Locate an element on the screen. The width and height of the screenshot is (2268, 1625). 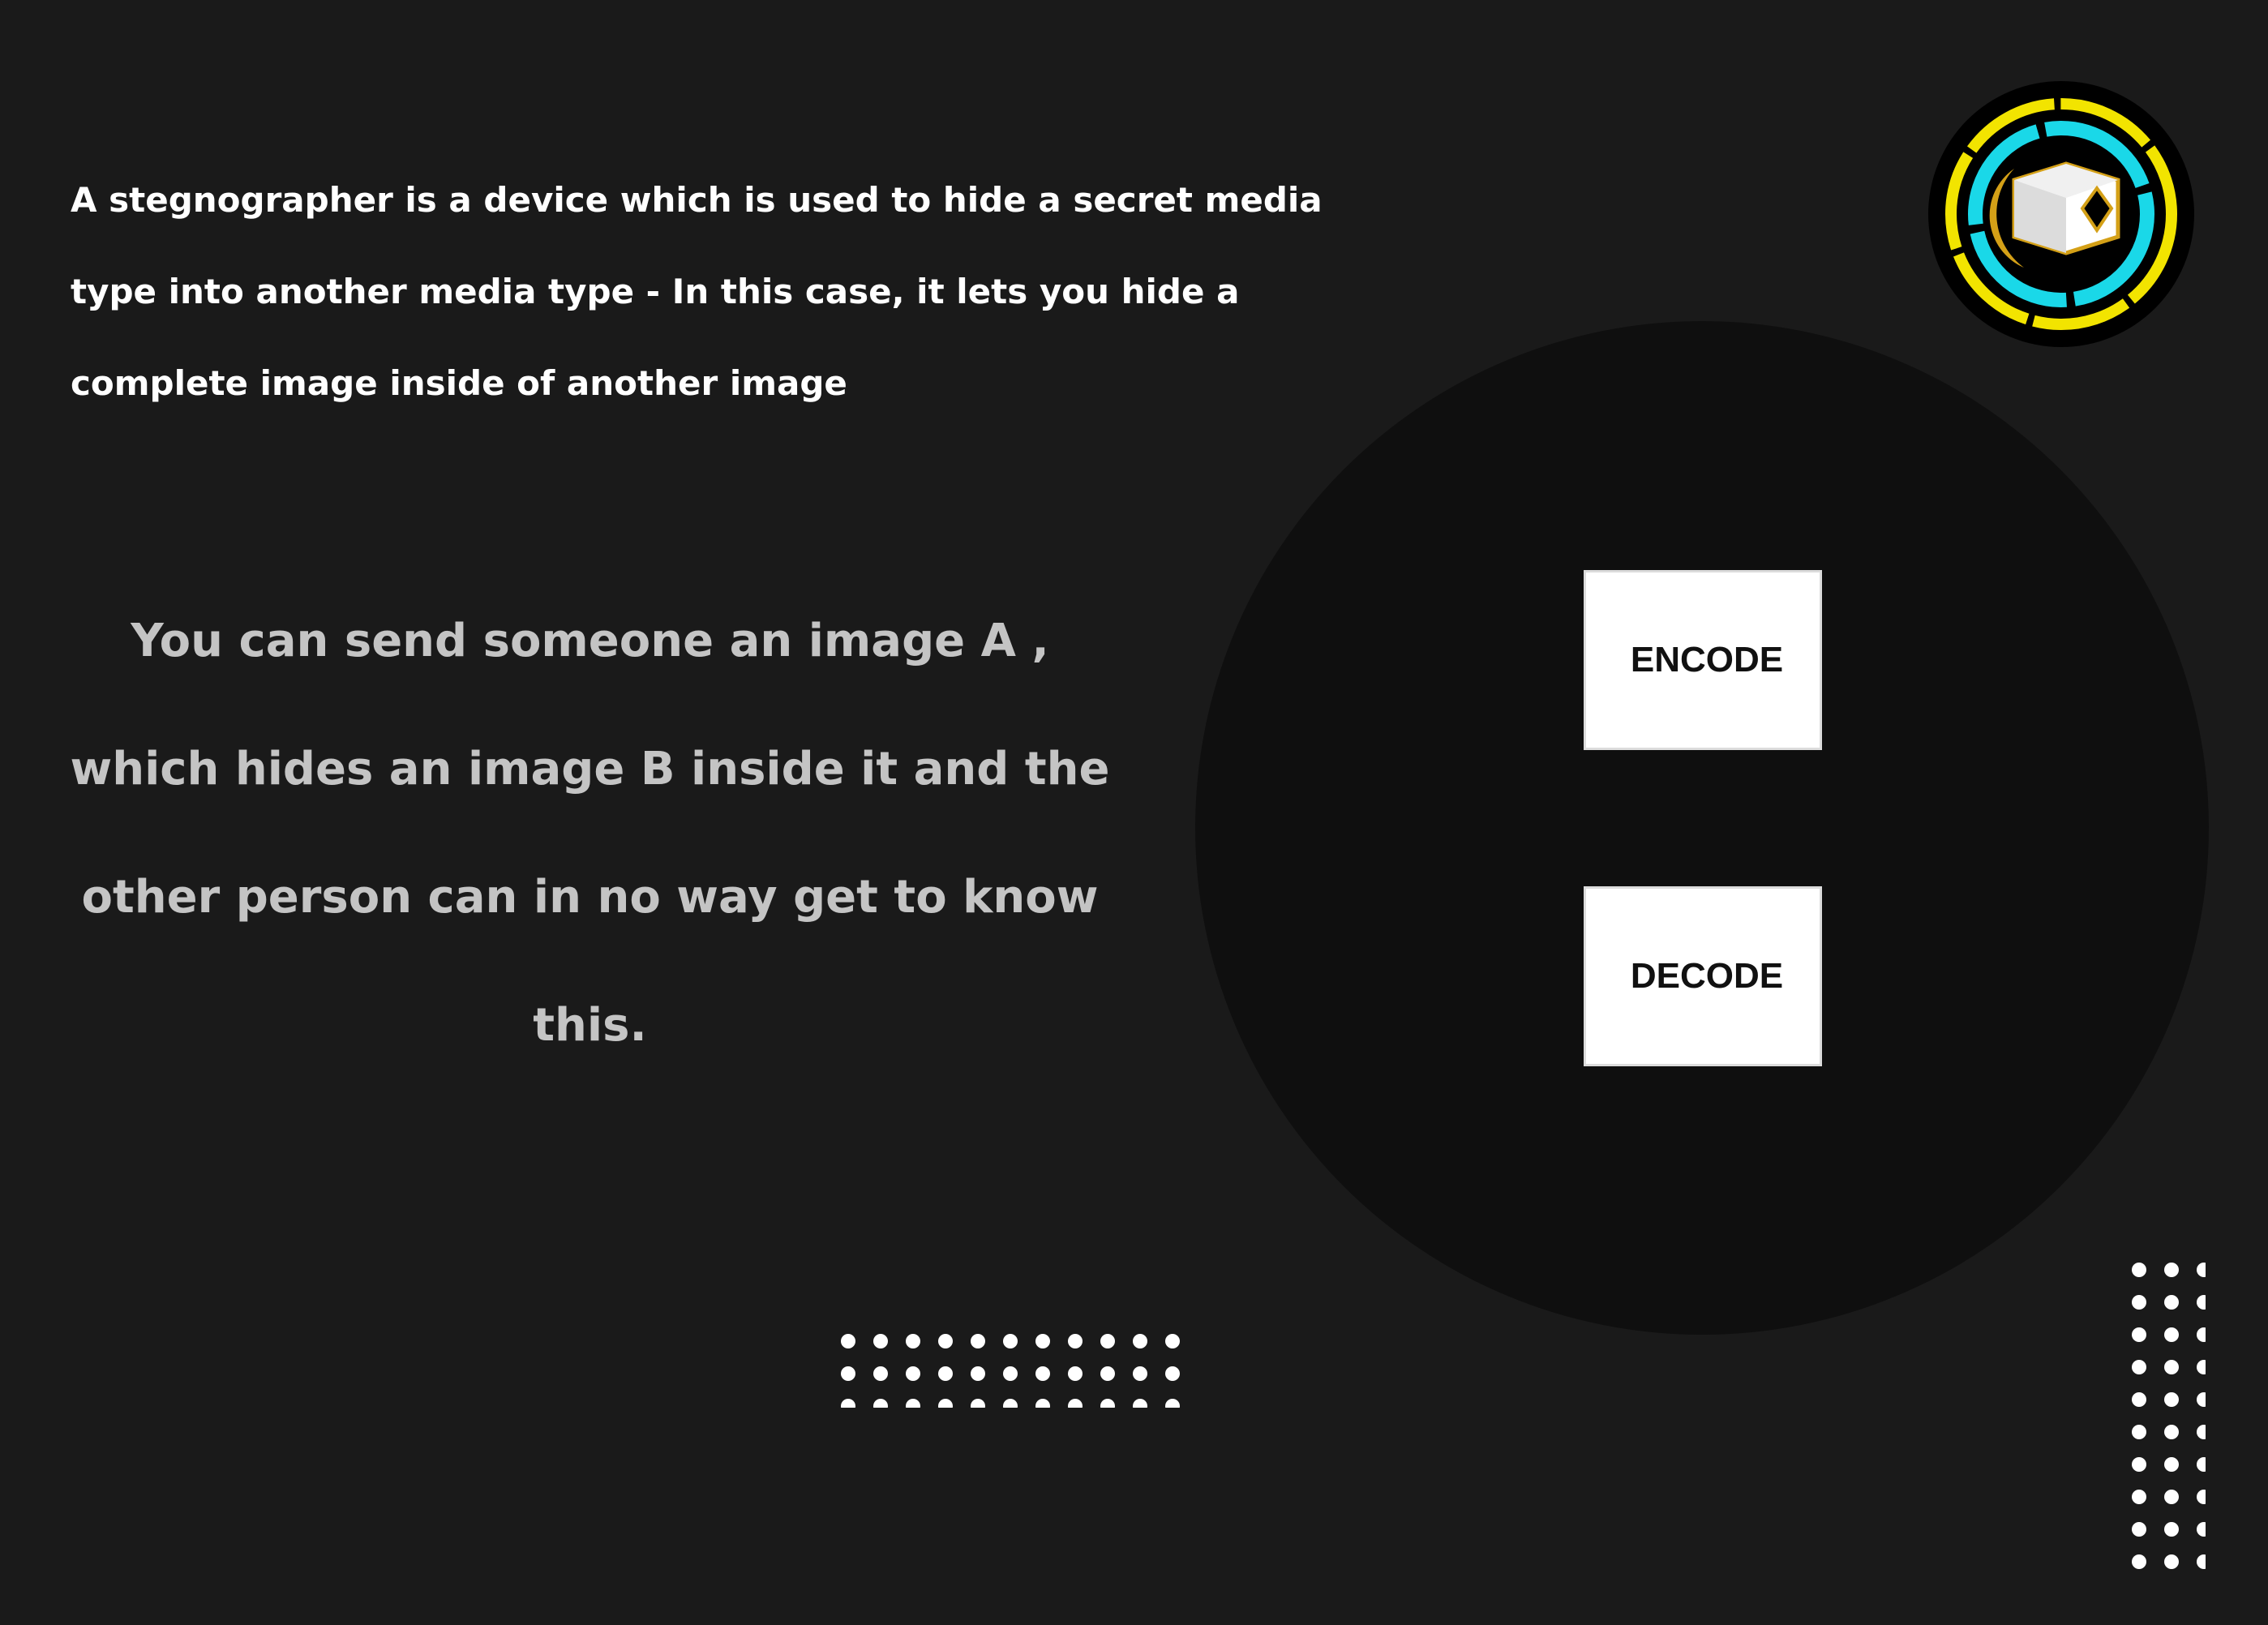
cube-ring-logo-icon is located at coordinates (2061, 214).